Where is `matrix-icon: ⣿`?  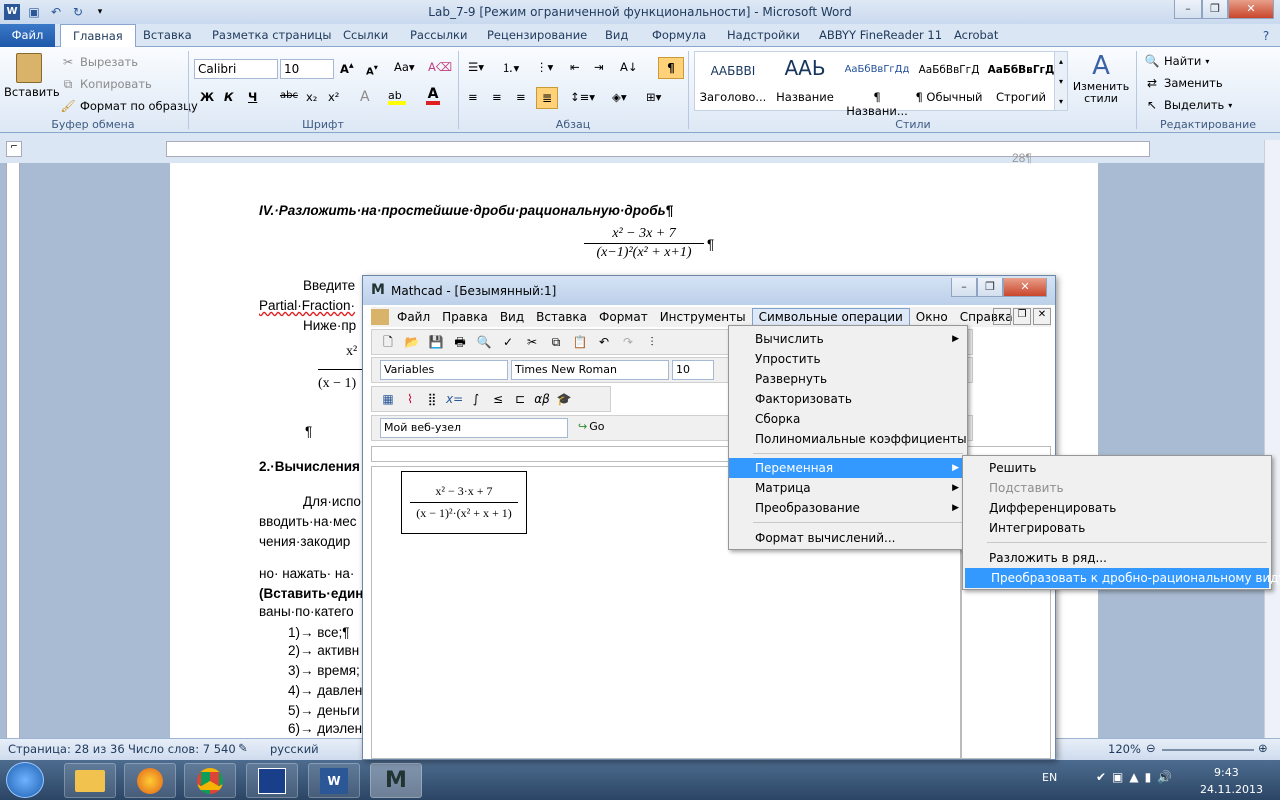
matrix-icon: ⣿ is located at coordinates (432, 399).